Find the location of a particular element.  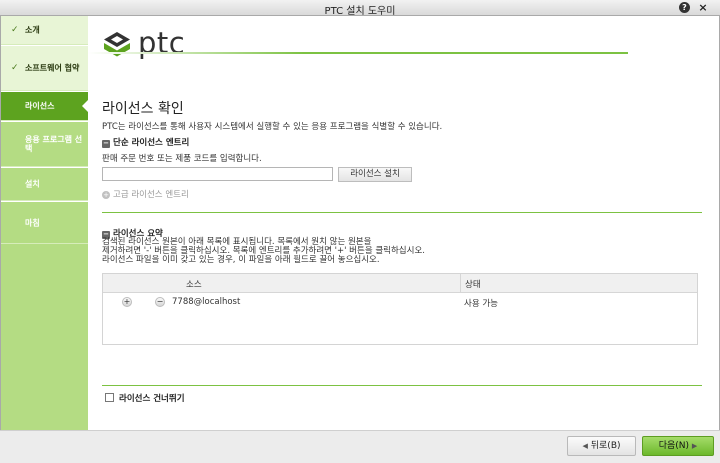

install-license-button: 라이선스 설치 is located at coordinates (375, 174).